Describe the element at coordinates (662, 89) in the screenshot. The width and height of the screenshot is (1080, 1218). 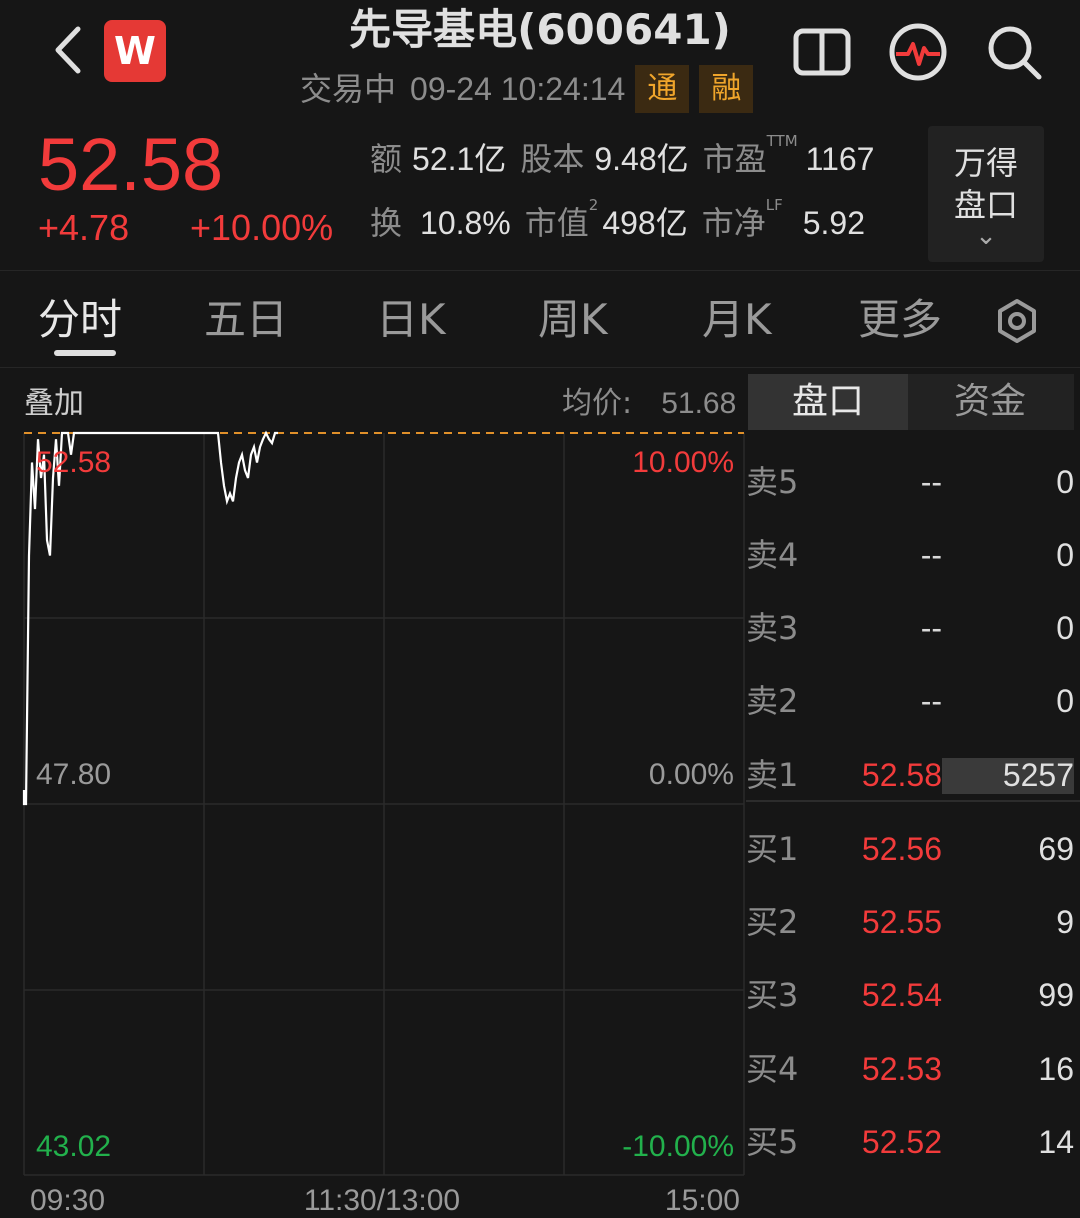
I see `tag-tong: 通` at that location.